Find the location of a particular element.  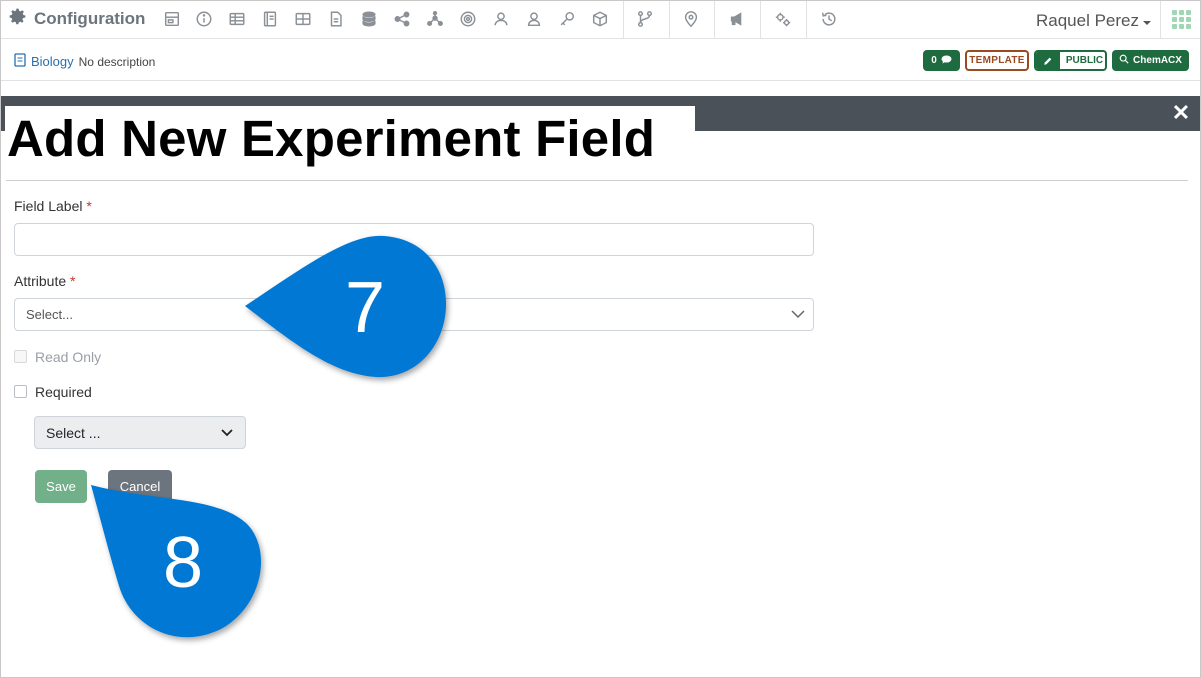

layout-icon is located at coordinates (172, 19).